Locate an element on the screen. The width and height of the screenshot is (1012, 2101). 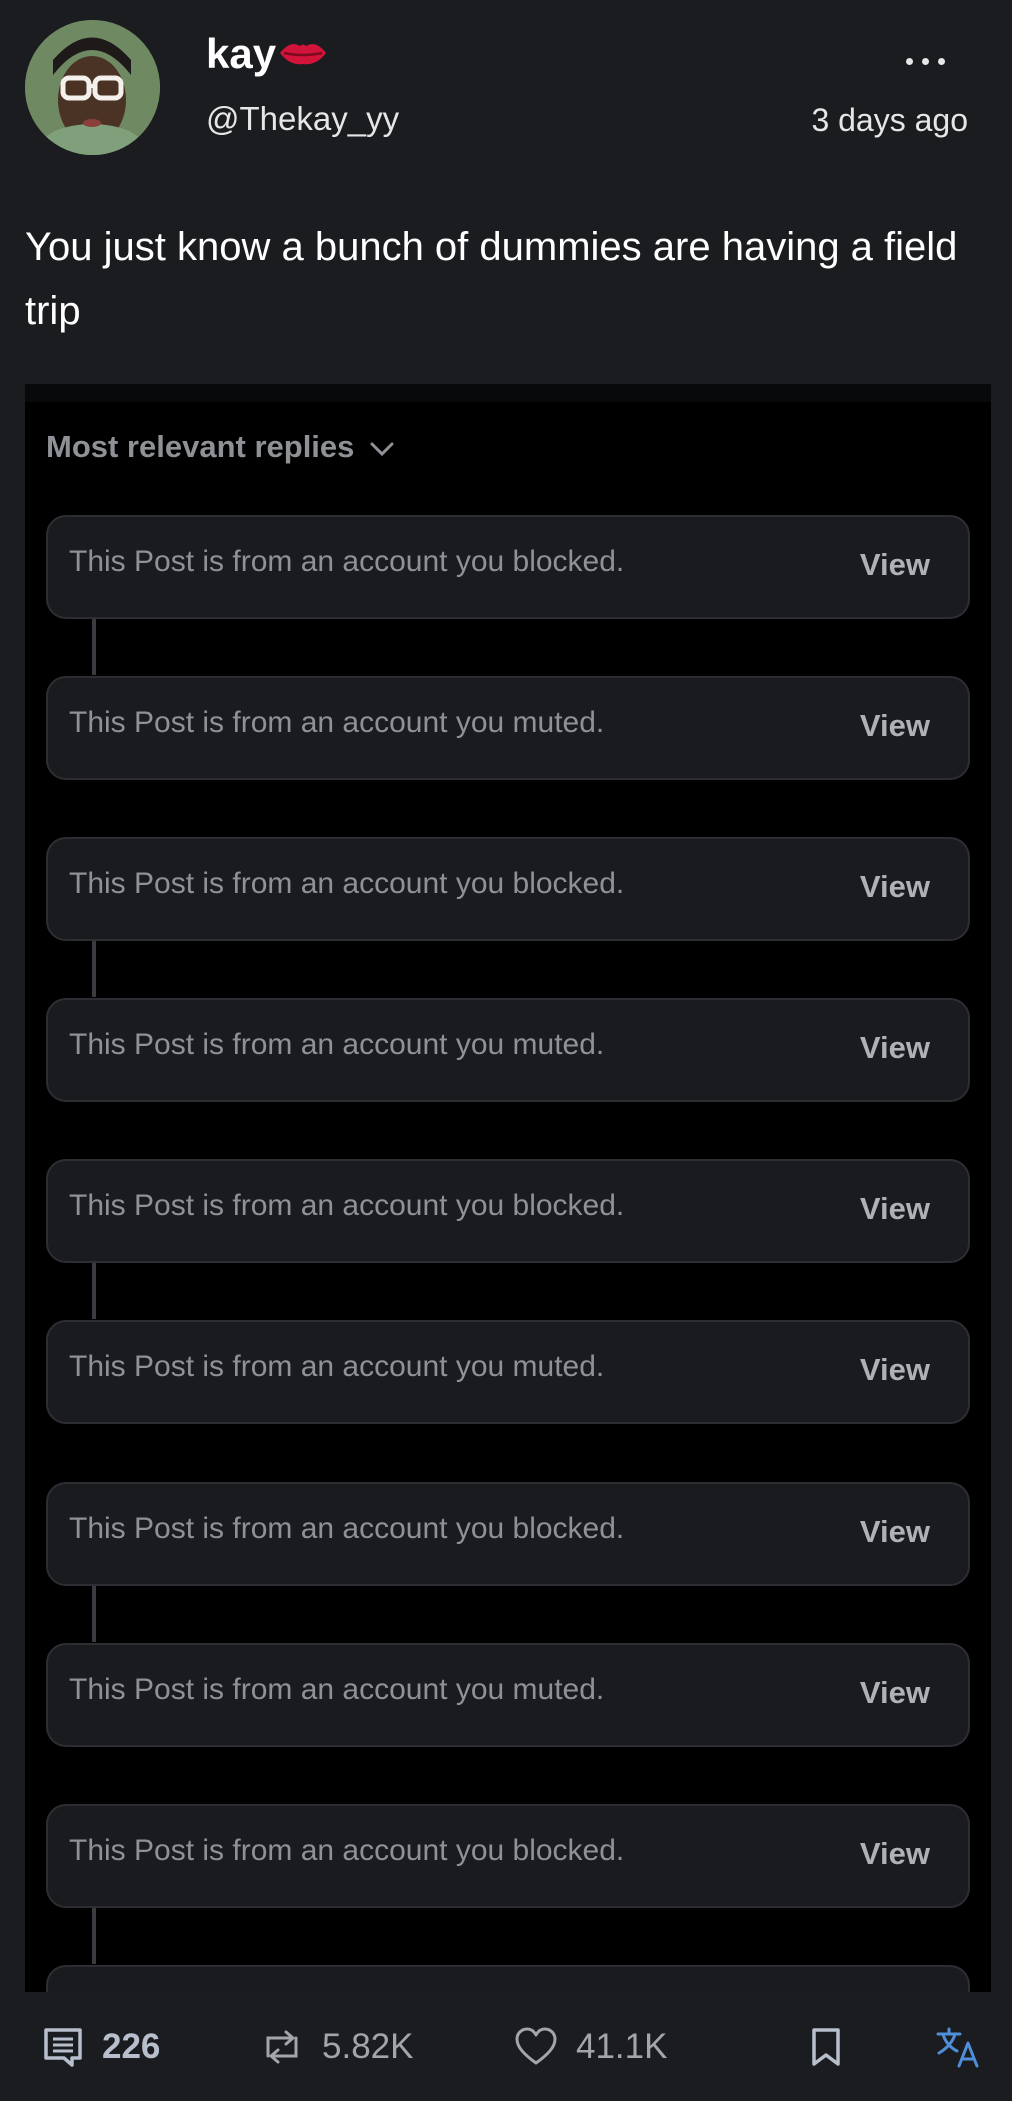
bookmark-action is located at coordinates (826, 2047).